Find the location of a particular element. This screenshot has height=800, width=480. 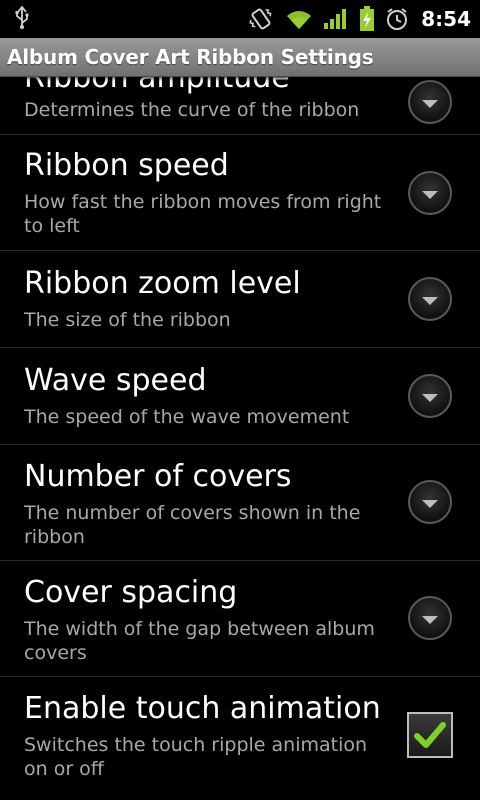

signal-icon is located at coordinates (336, 19).